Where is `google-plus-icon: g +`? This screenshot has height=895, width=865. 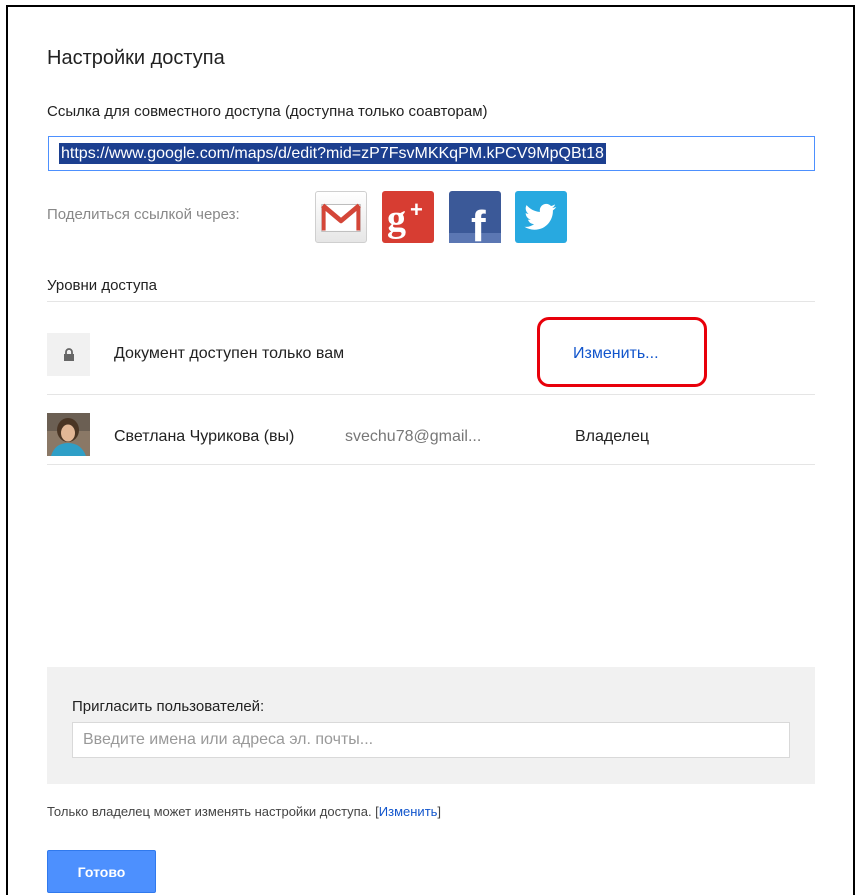 google-plus-icon: g + is located at coordinates (408, 217).